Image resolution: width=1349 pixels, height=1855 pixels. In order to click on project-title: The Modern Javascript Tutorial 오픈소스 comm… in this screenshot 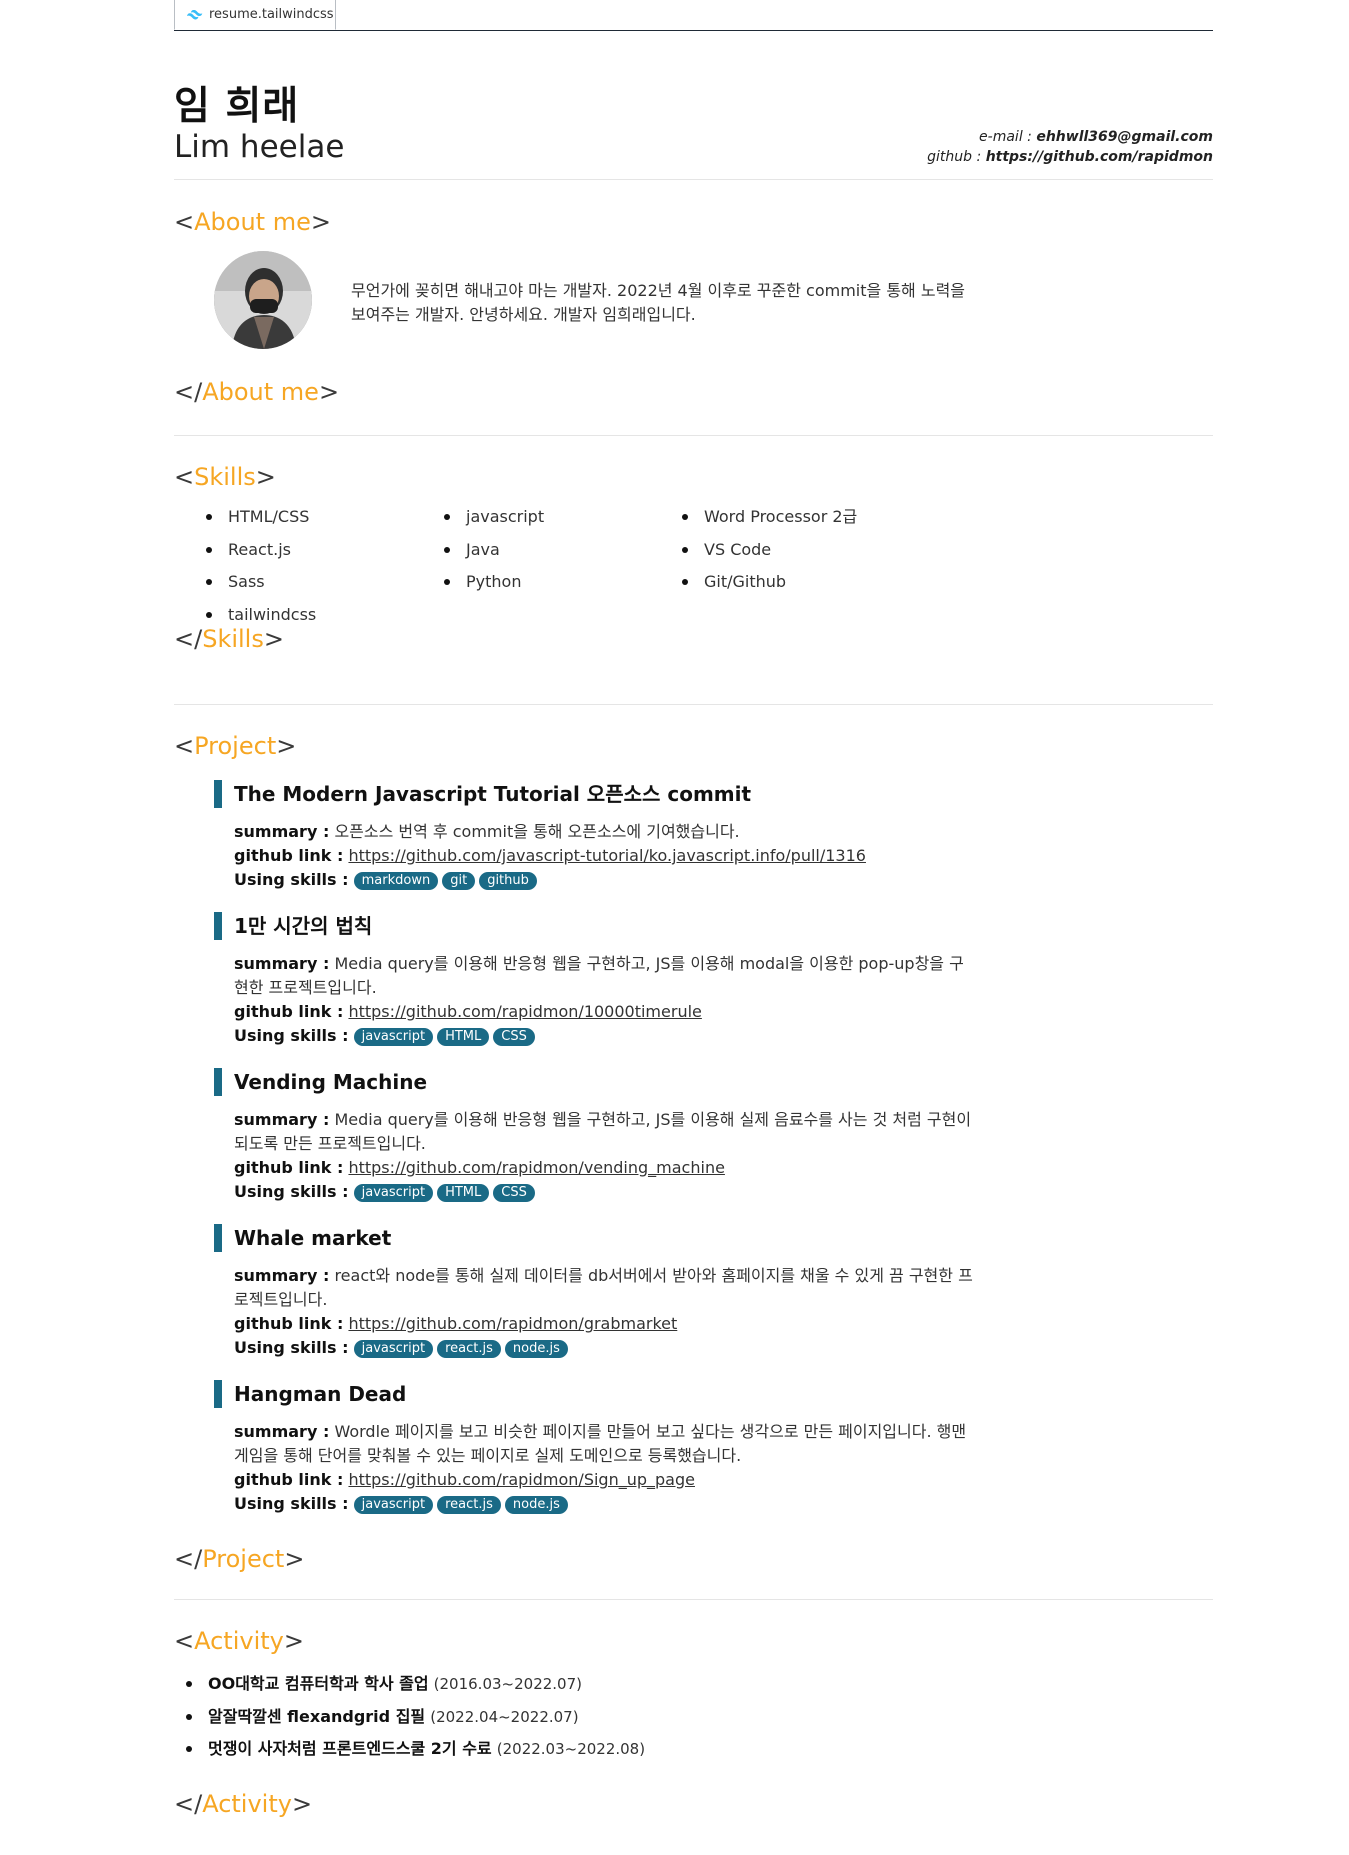, I will do `click(594, 794)`.